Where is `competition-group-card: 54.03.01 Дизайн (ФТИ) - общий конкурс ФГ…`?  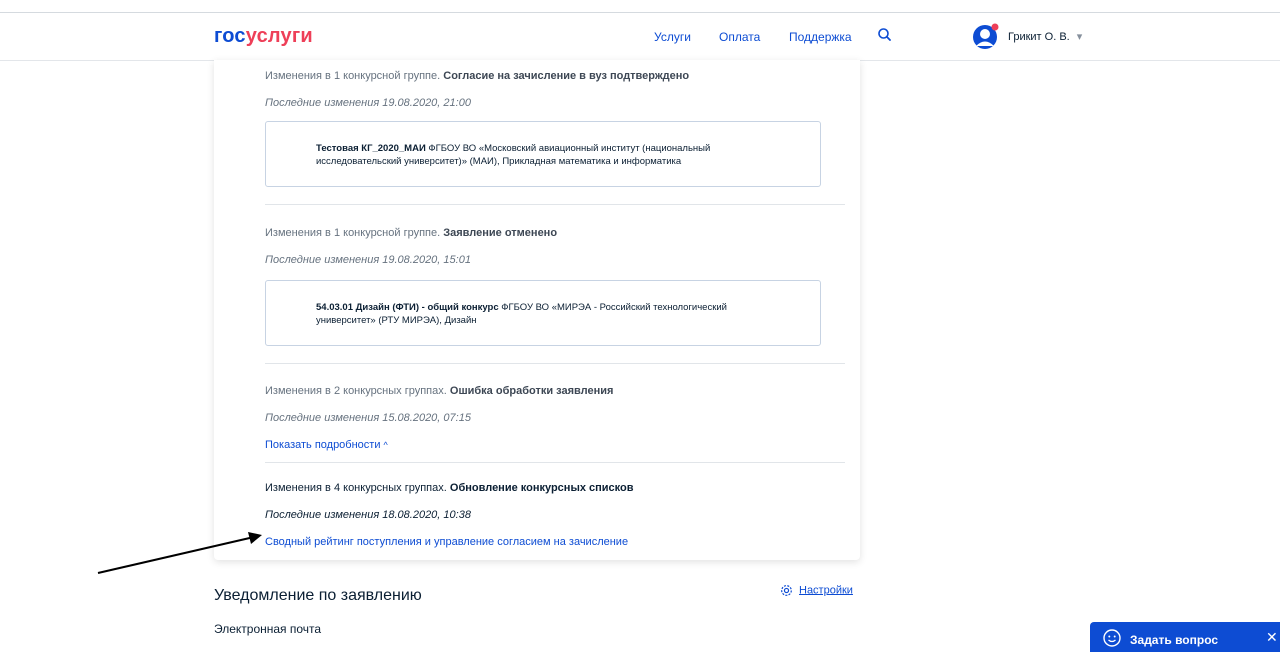 competition-group-card: 54.03.01 Дизайн (ФТИ) - общий конкурс ФГ… is located at coordinates (543, 313).